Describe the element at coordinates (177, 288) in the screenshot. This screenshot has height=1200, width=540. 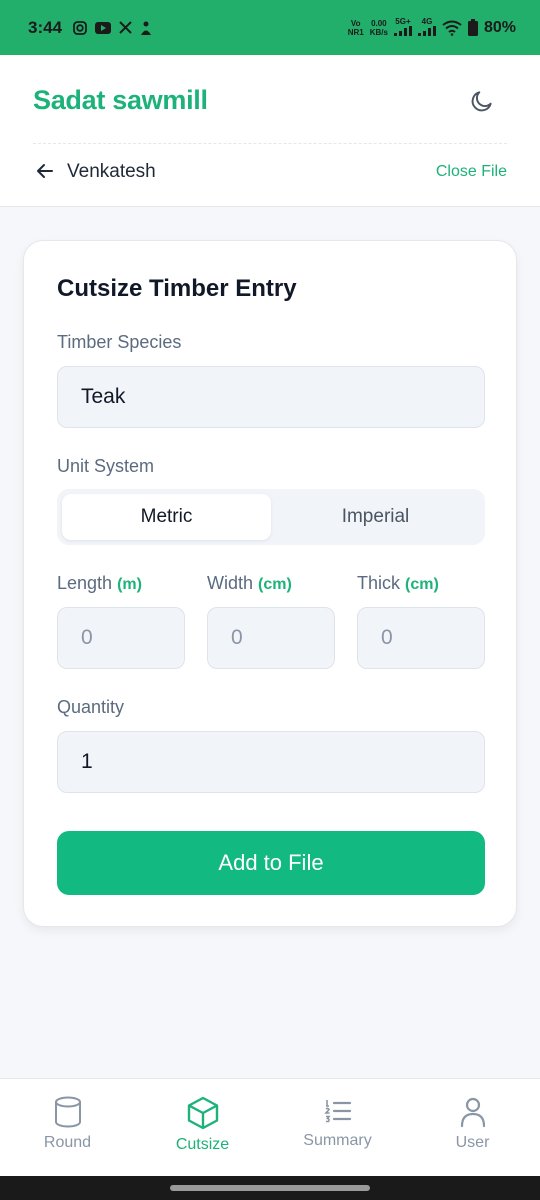
I see `card-title: Cutsize Timber Entry` at that location.